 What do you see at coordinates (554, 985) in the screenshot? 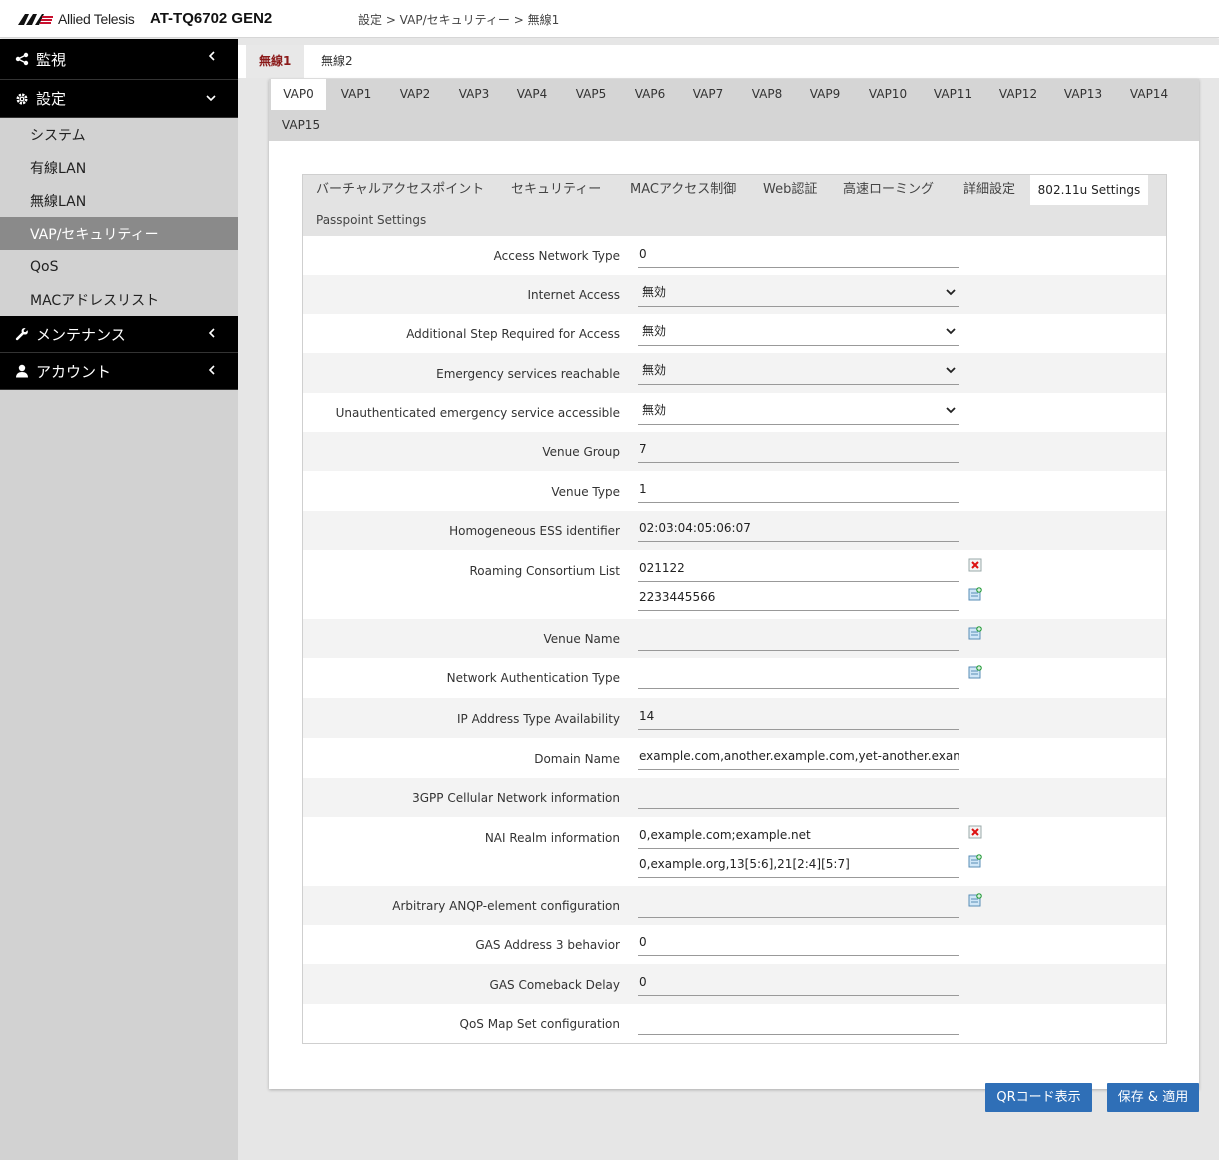
I see `field-label: GAS Comeback Delay` at bounding box center [554, 985].